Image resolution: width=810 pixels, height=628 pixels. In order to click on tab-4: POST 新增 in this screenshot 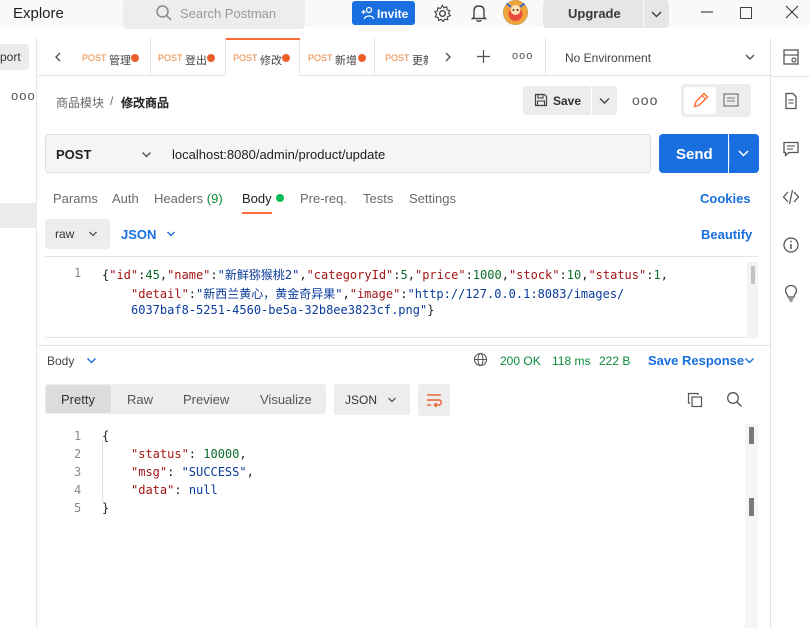, I will do `click(337, 57)`.